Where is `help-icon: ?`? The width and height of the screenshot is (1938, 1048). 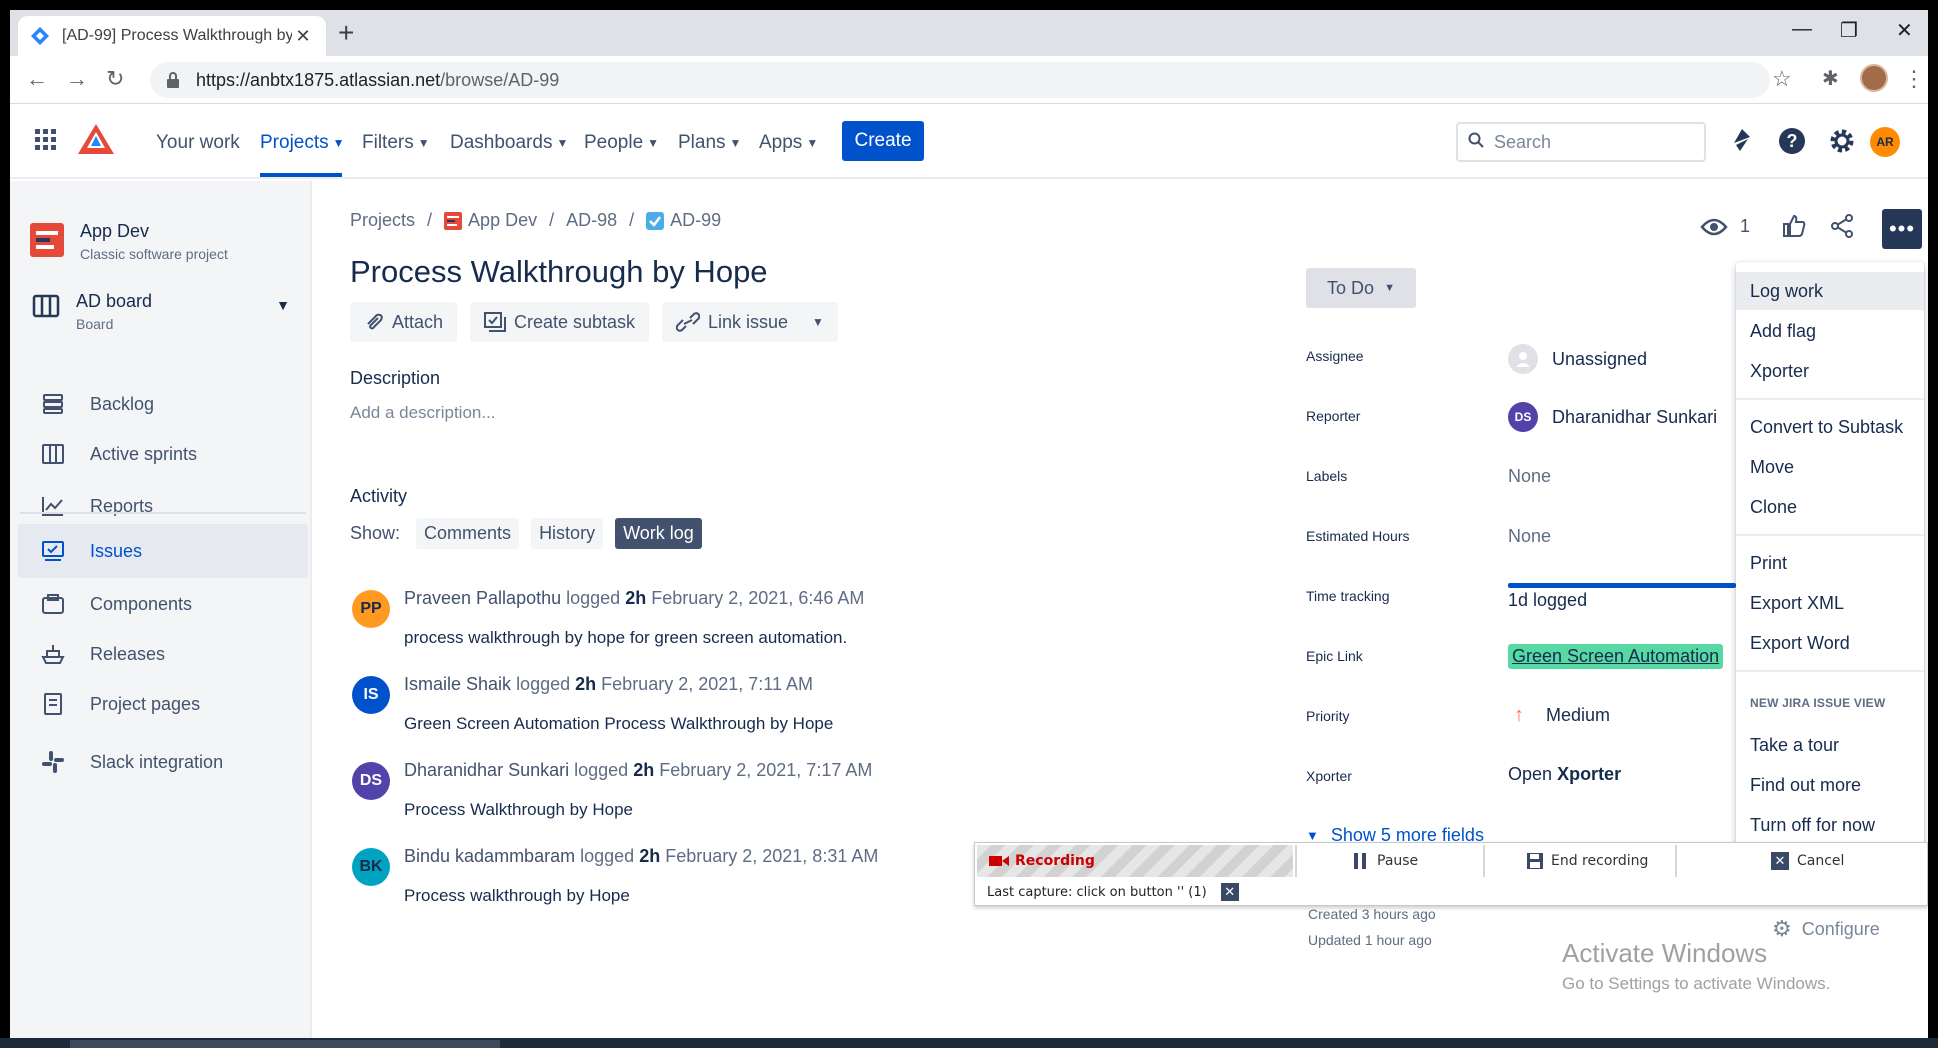
help-icon: ? is located at coordinates (1792, 141).